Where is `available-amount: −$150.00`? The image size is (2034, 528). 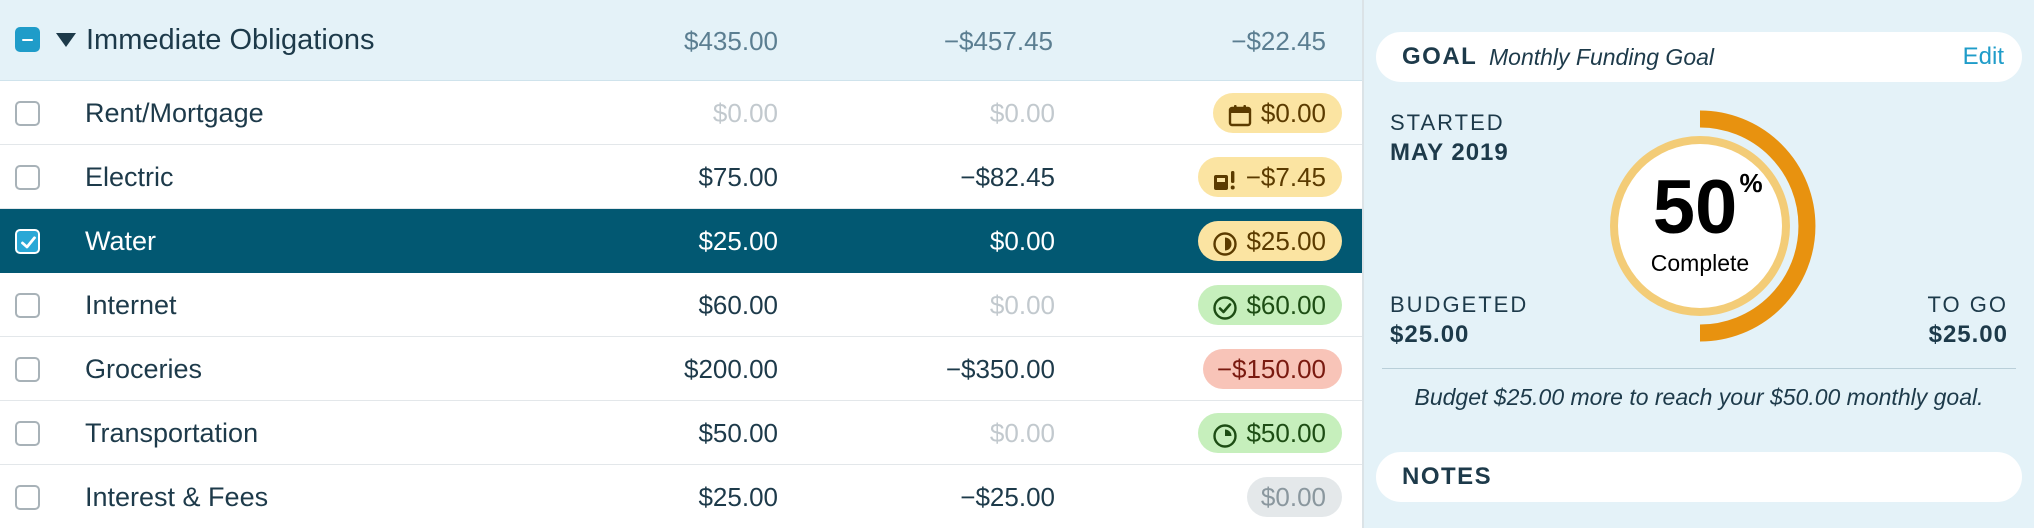 available-amount: −$150.00 is located at coordinates (1271, 369).